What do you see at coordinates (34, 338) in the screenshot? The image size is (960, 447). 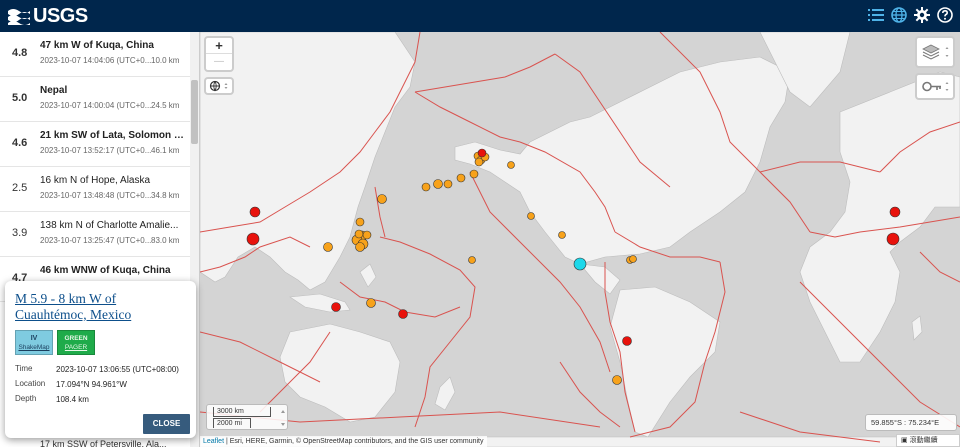 I see `shakemap-level: IV` at bounding box center [34, 338].